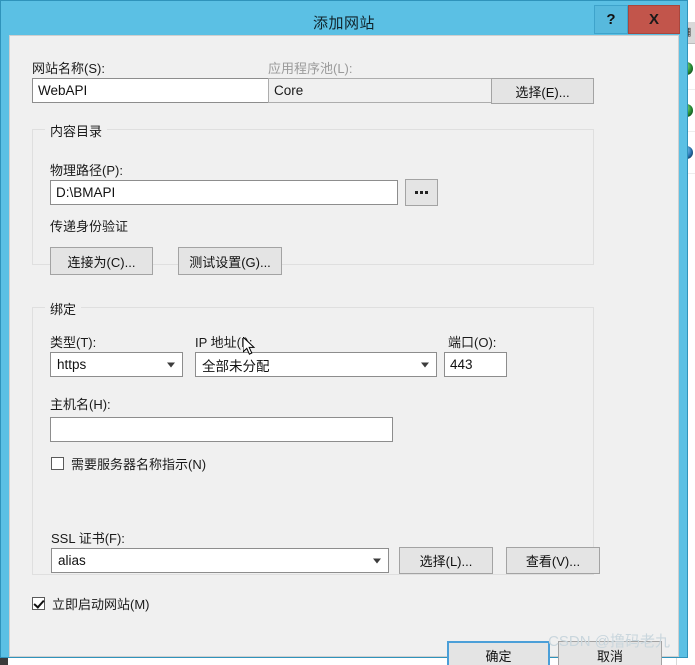  Describe the element at coordinates (316, 364) in the screenshot. I see `binding-ip-select: 全部未分配` at that location.